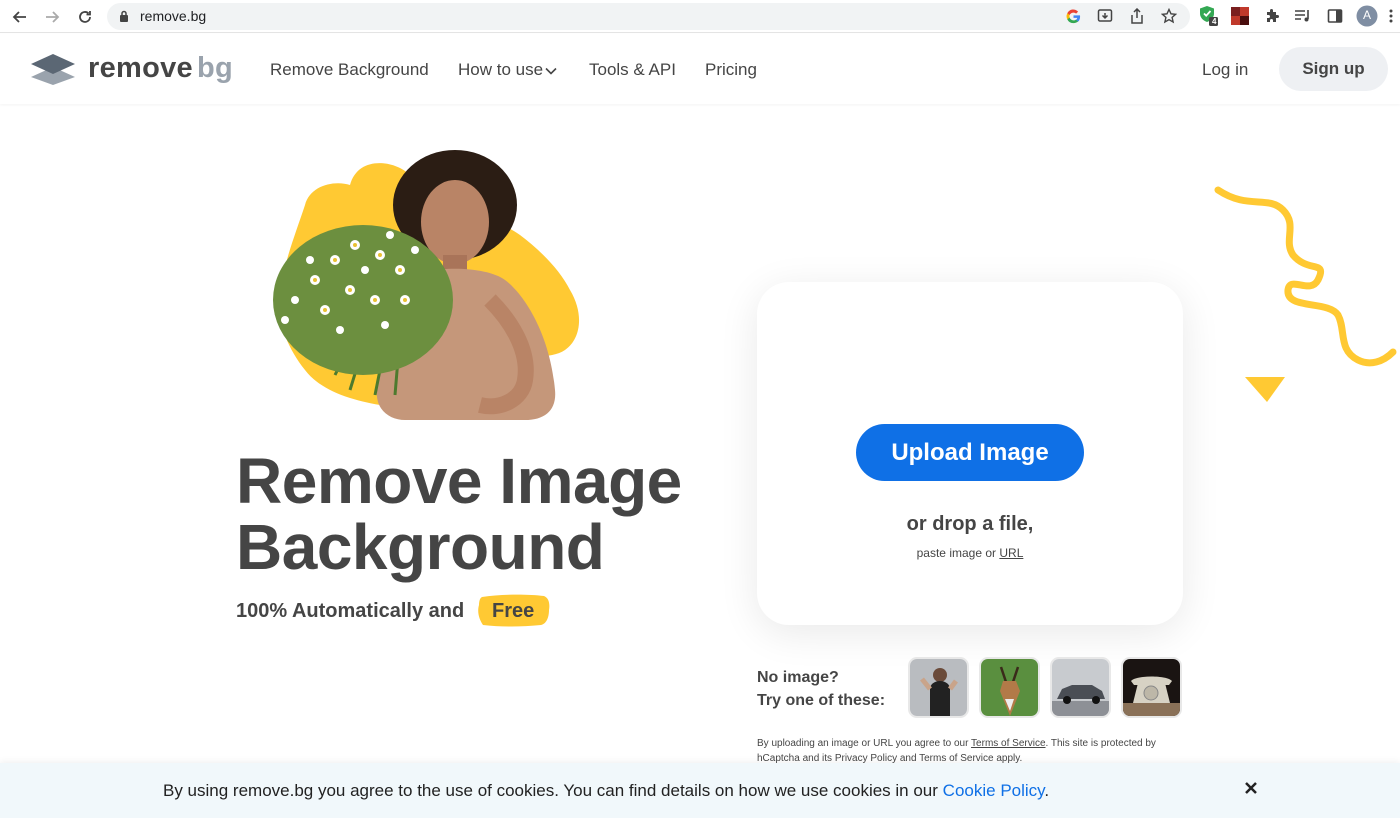  Describe the element at coordinates (821, 689) in the screenshot. I see `sample-prompt: No image? Try one of these:` at that location.